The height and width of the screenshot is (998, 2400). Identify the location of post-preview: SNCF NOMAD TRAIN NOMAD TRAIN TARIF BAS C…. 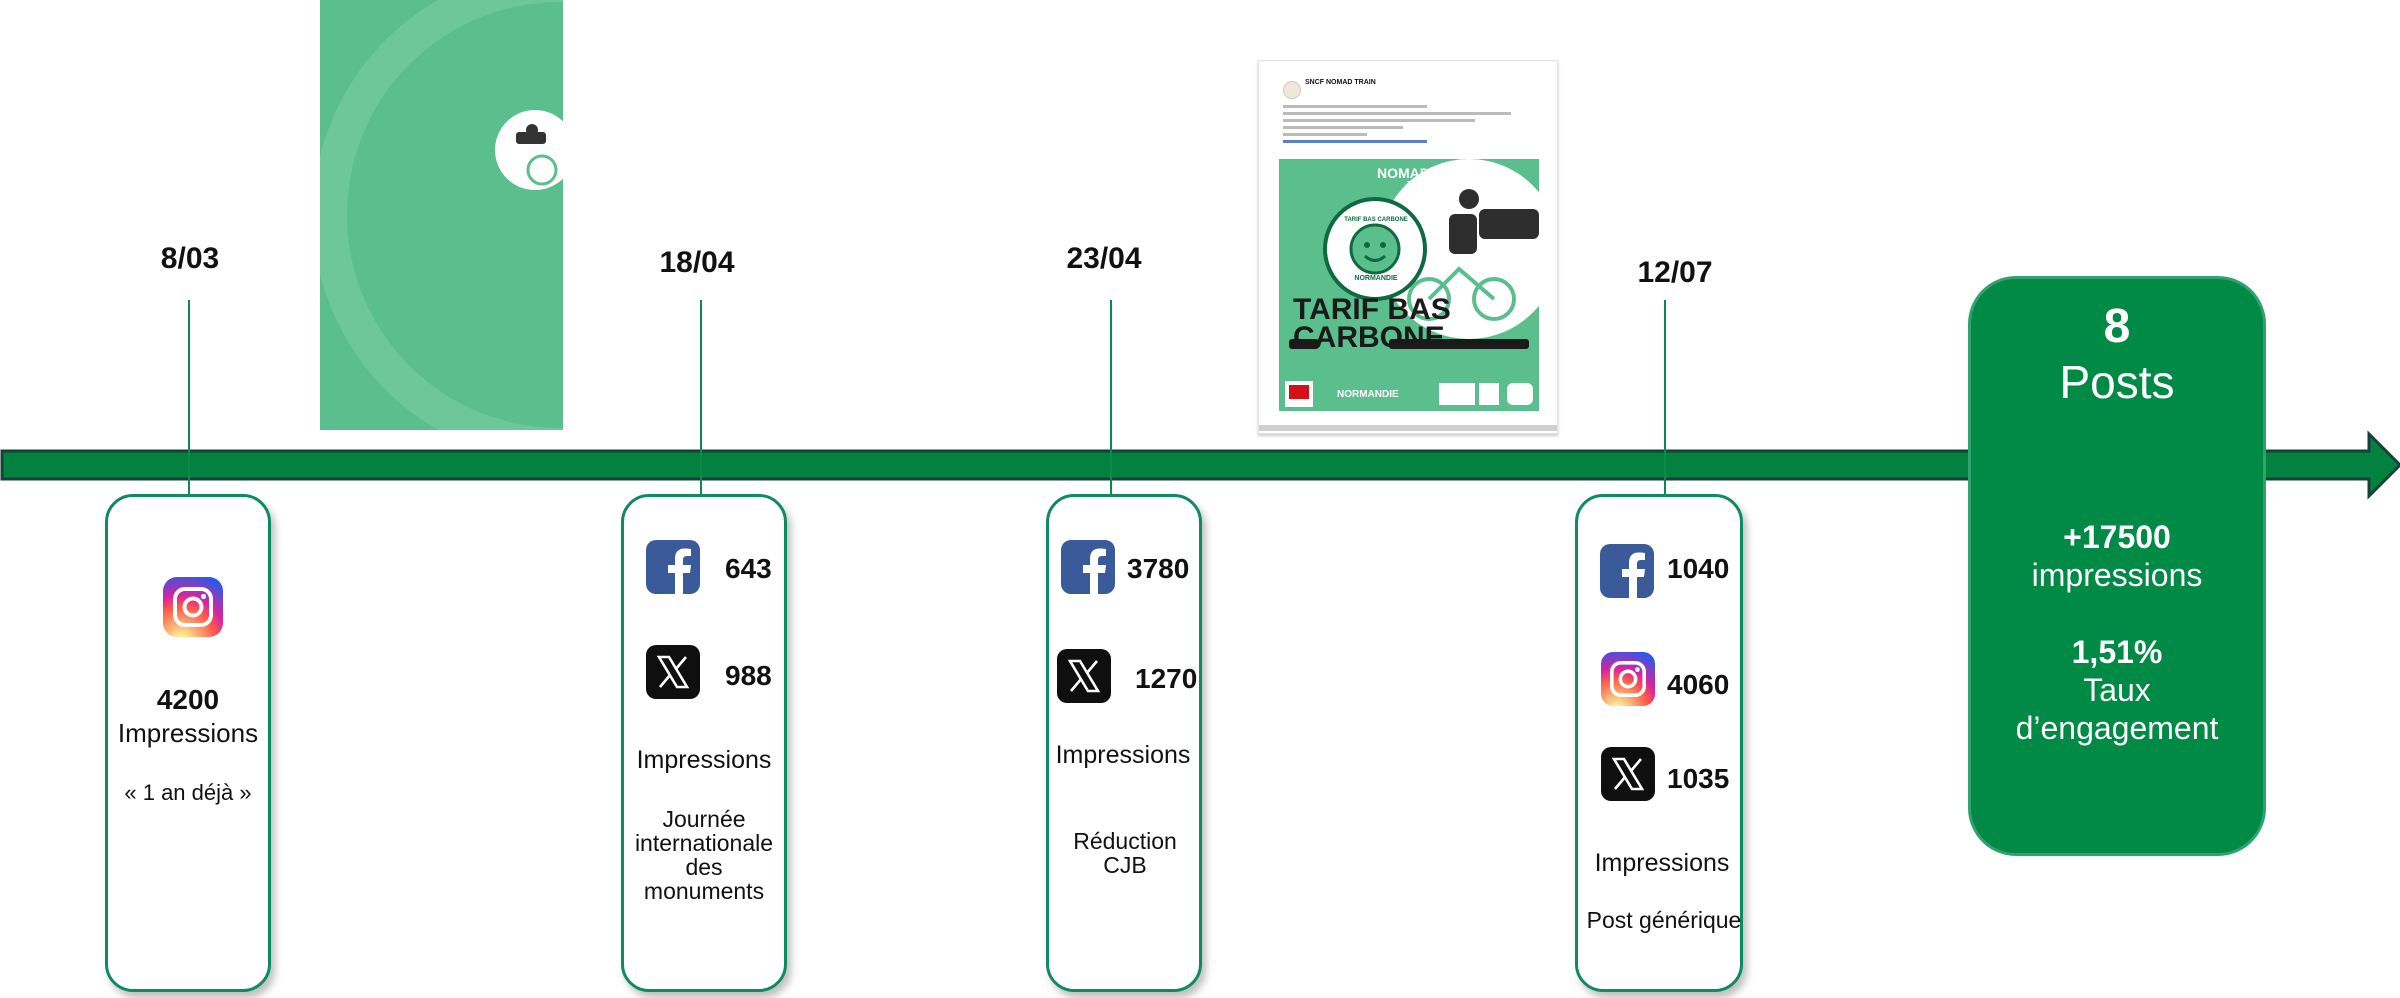
(1408, 247).